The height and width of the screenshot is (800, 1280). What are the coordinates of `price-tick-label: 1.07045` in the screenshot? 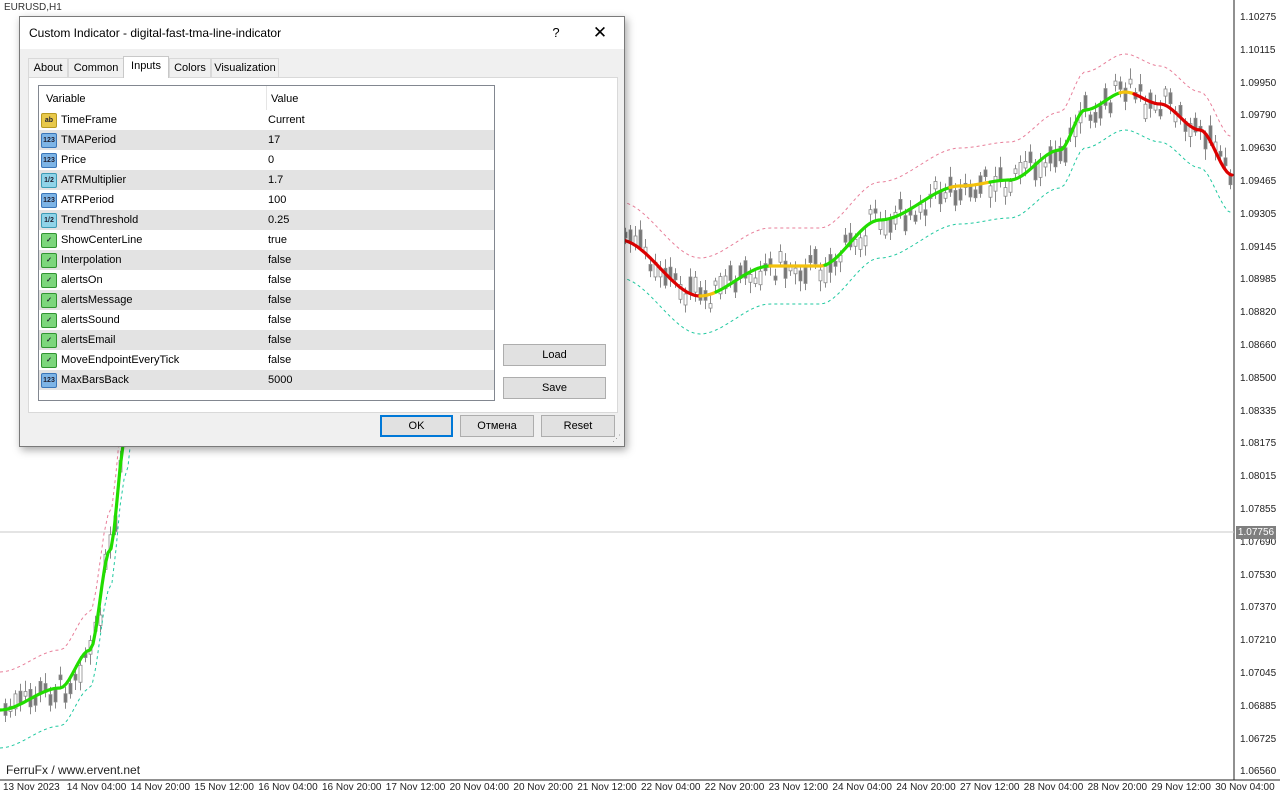 It's located at (1258, 673).